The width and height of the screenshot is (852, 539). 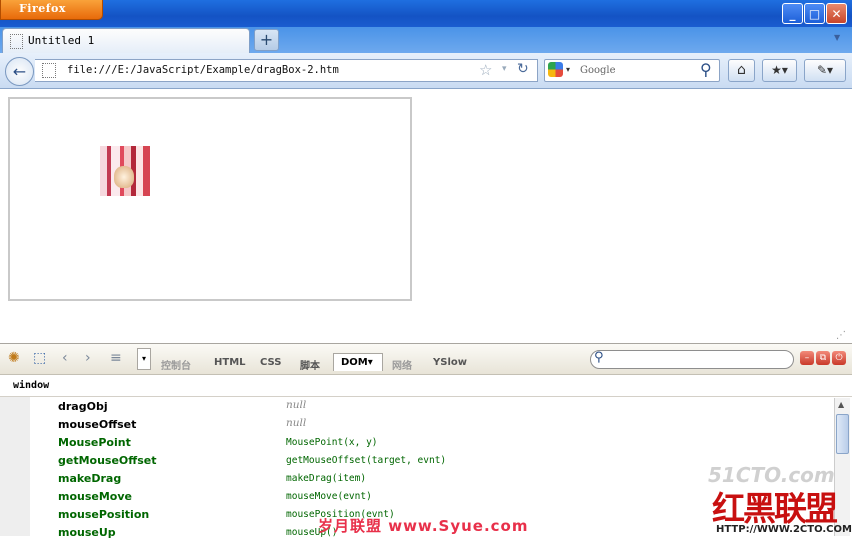 I want to click on inspect-element-icon: ⬚, so click(x=39, y=358).